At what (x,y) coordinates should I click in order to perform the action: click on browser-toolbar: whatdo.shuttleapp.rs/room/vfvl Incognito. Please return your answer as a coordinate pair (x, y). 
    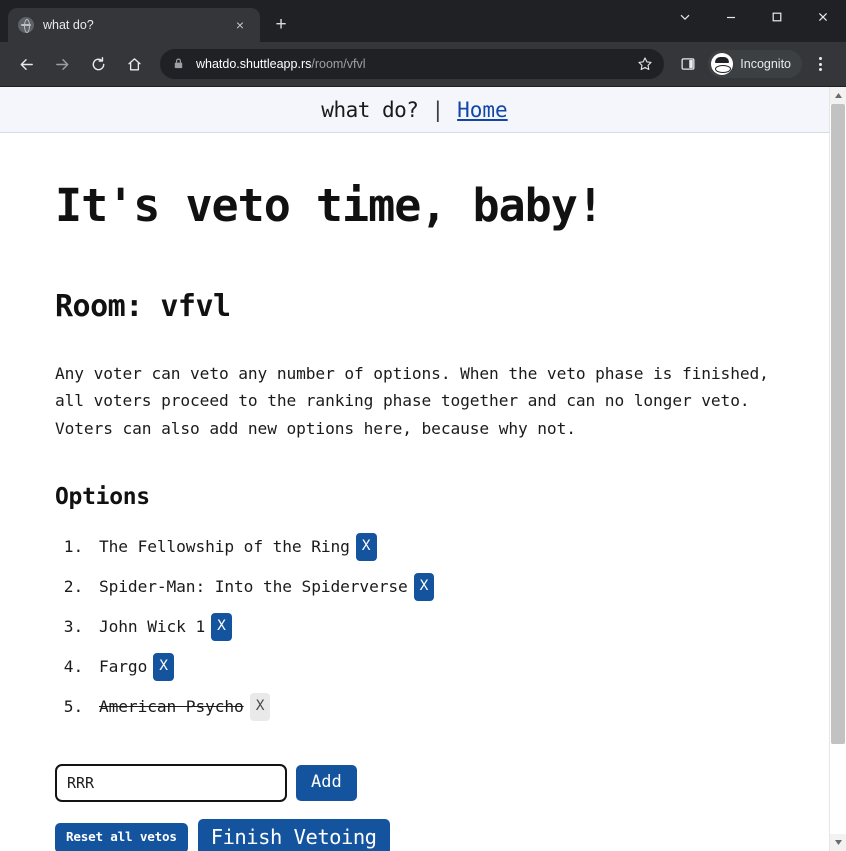
    Looking at the image, I should click on (423, 64).